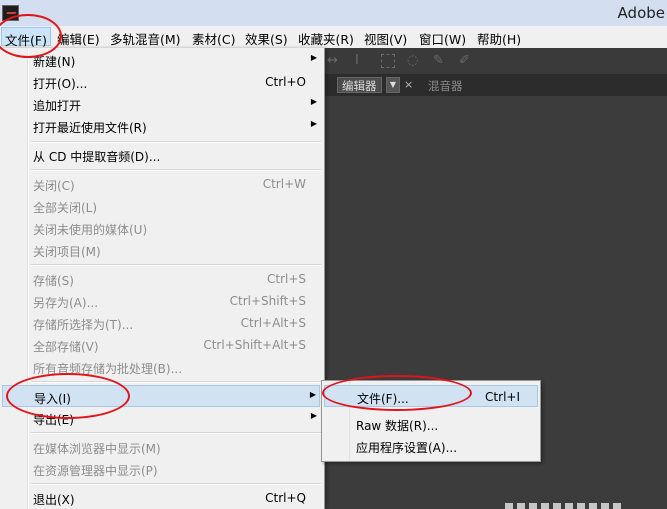 This screenshot has height=509, width=667. Describe the element at coordinates (161, 323) in the screenshot. I see `menu-item-save-selection-as: 存储所选择为(T)... Ctrl+Alt+S` at that location.